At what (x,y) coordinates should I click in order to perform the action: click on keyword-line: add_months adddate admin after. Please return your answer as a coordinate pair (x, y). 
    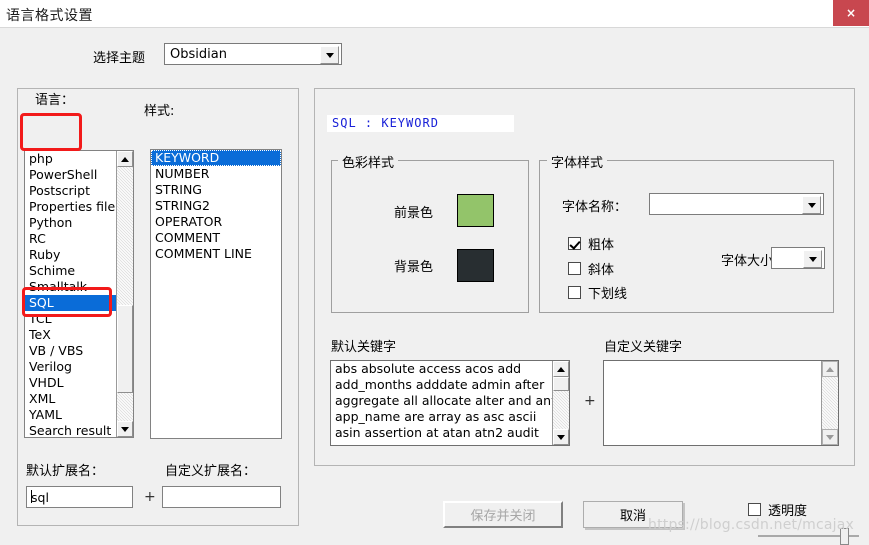
    Looking at the image, I should click on (440, 384).